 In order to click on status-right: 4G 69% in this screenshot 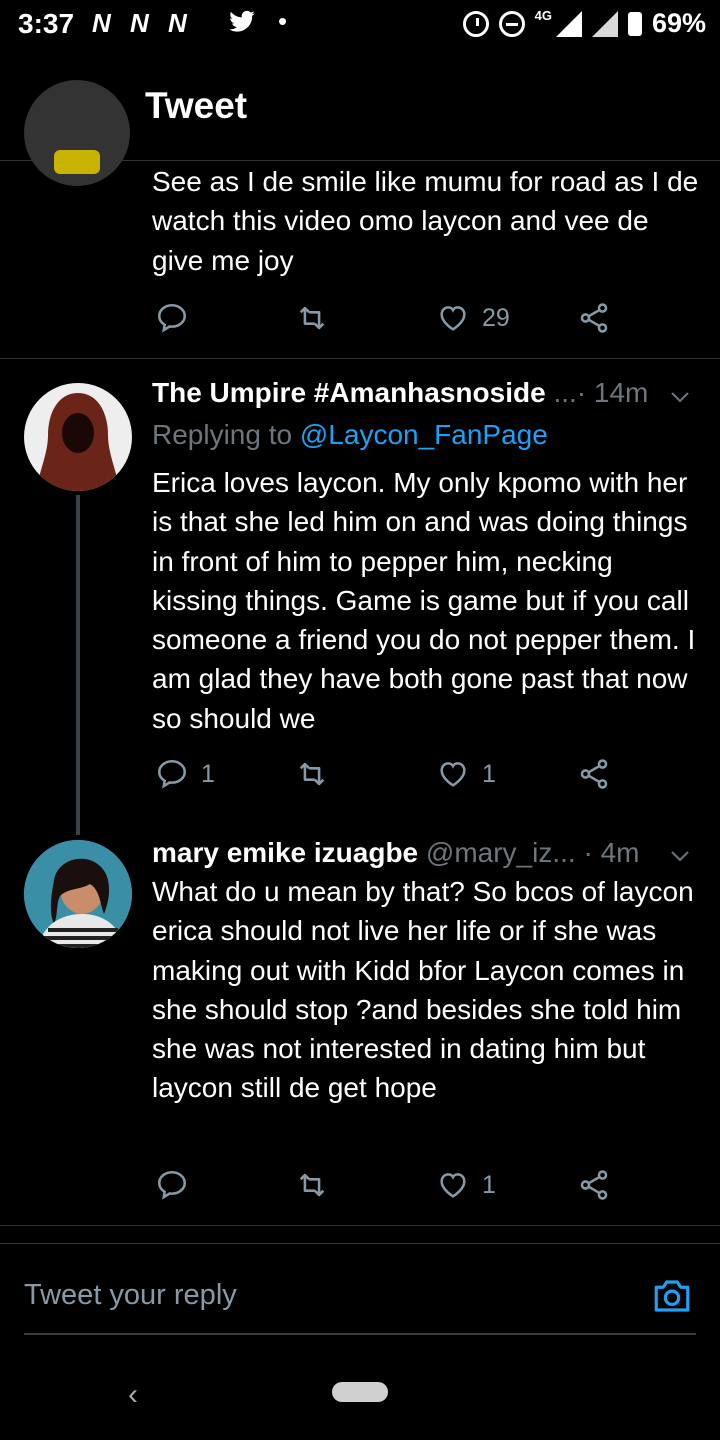, I will do `click(584, 23)`.